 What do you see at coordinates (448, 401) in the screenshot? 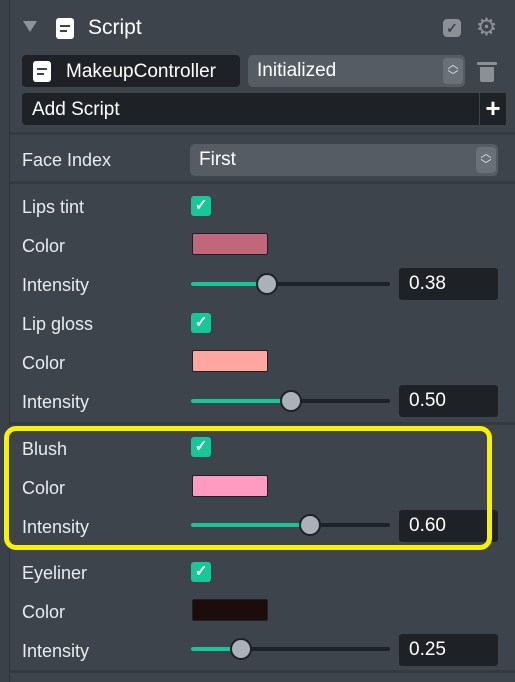
I see `lip-gloss-intensity-input: 0.50` at bounding box center [448, 401].